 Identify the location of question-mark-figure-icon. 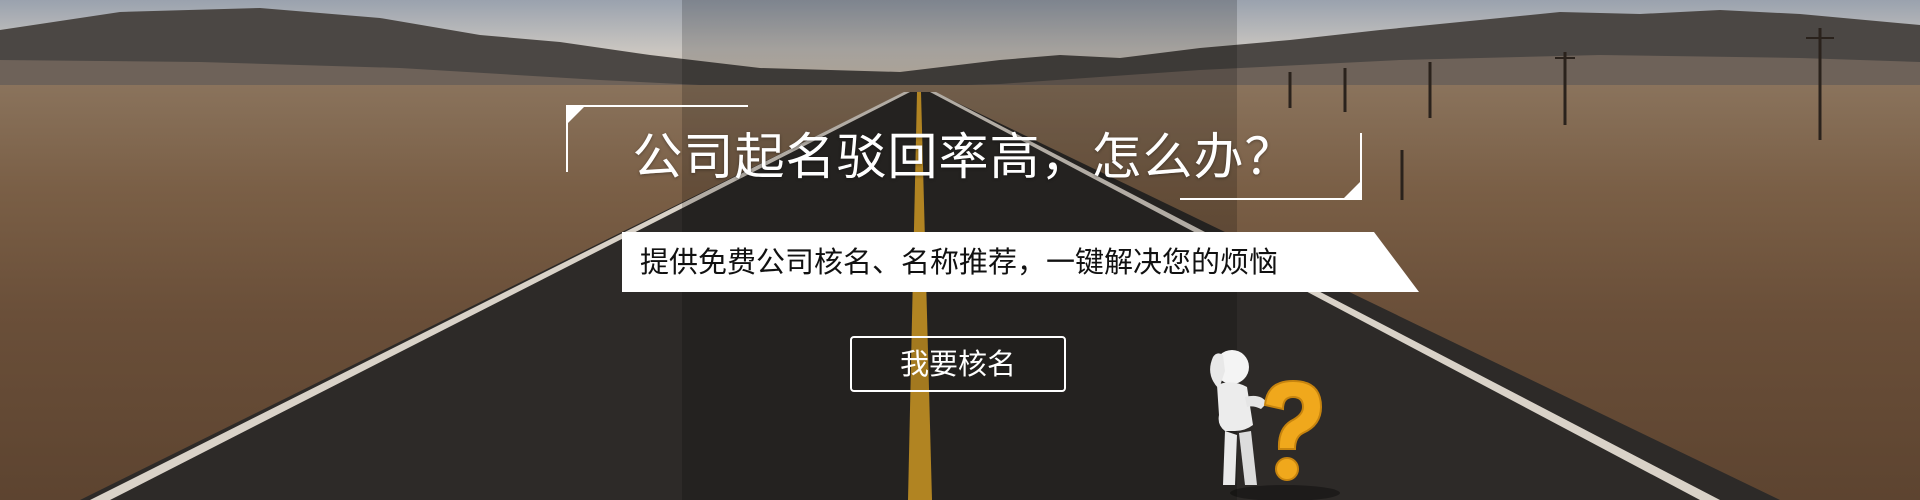
(1275, 425).